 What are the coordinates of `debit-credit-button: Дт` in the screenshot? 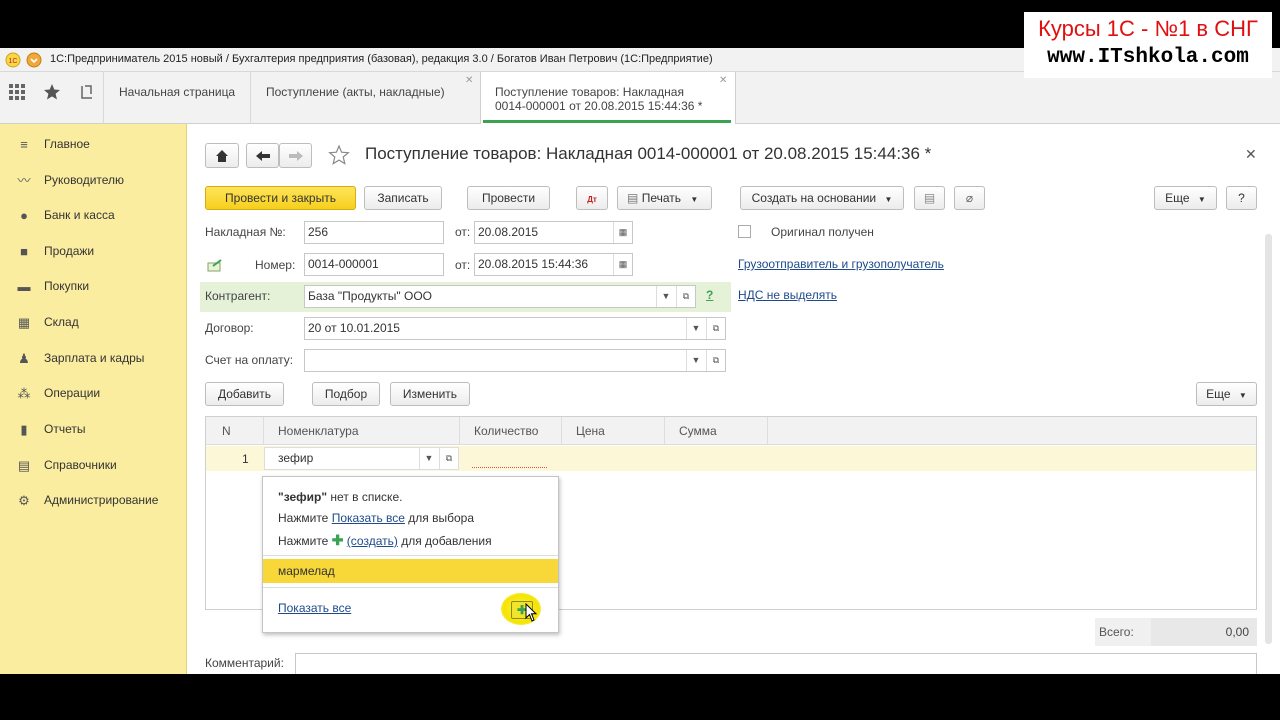 It's located at (592, 198).